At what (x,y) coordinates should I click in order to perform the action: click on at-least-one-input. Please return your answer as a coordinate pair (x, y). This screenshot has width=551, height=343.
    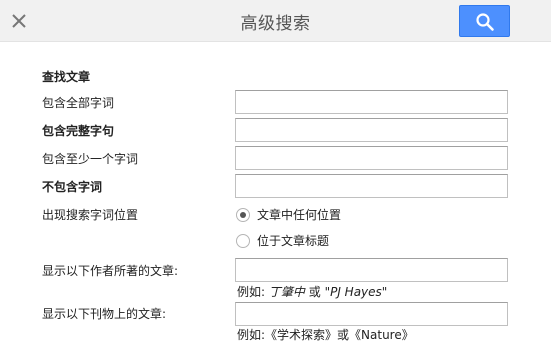
    Looking at the image, I should click on (371, 158).